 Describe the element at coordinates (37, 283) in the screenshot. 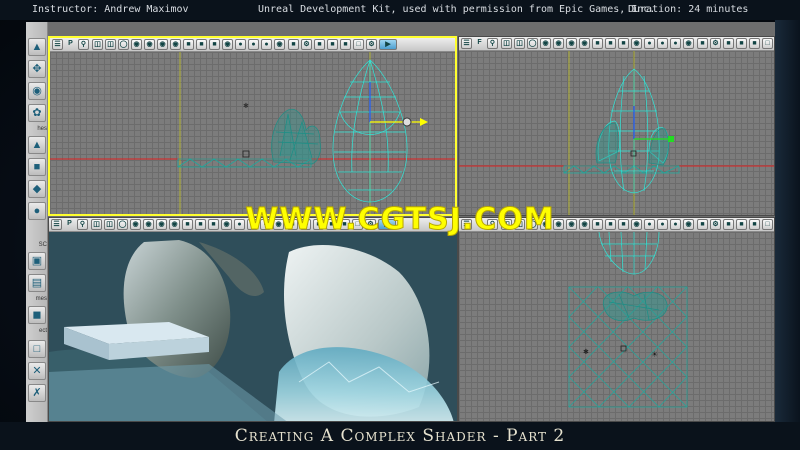

I see `csg-subtract-button: ▤` at that location.